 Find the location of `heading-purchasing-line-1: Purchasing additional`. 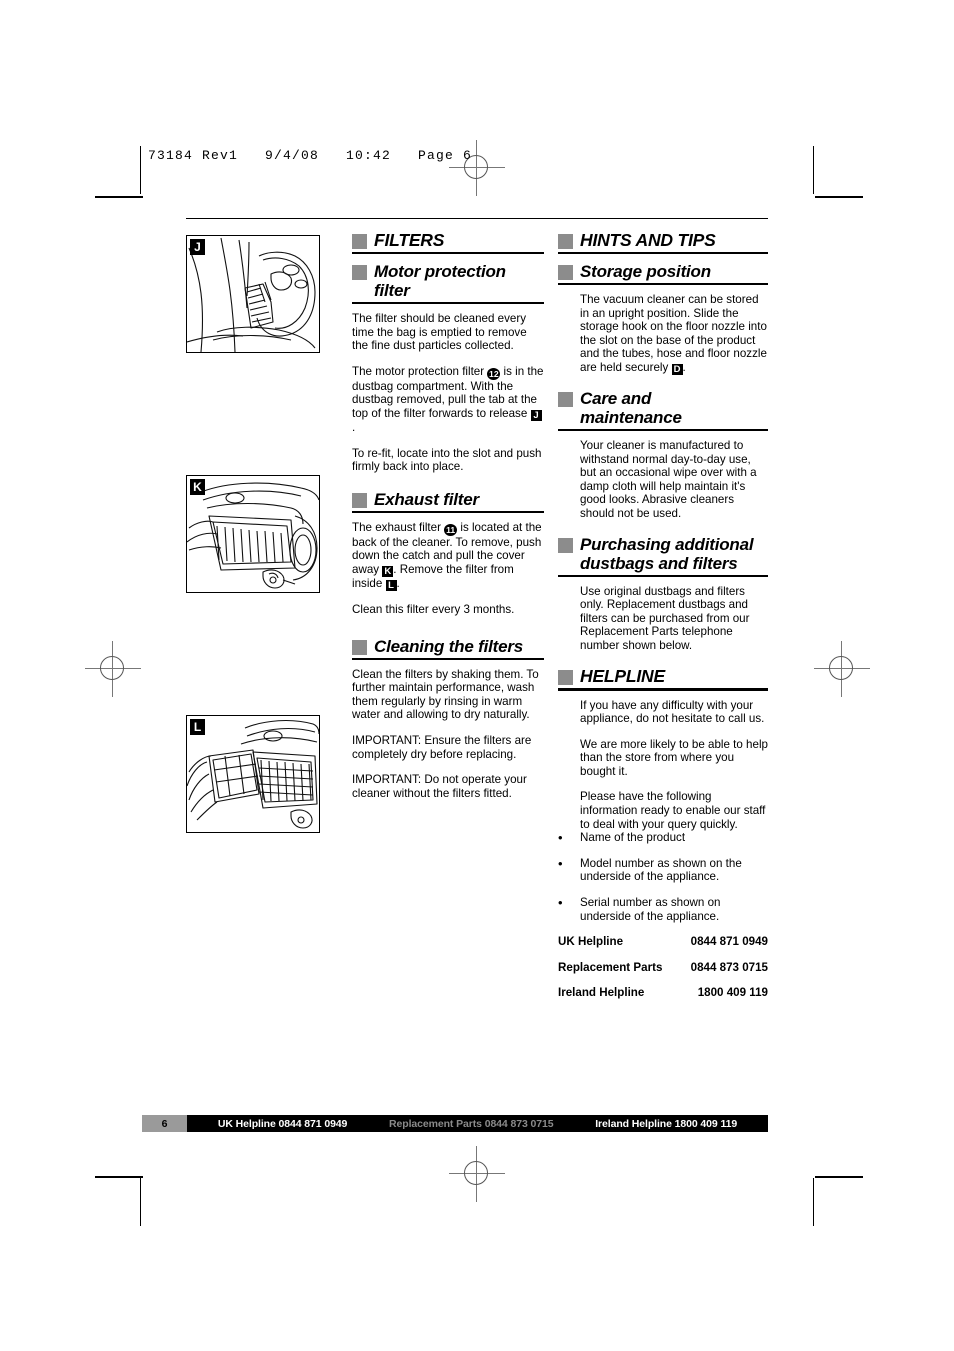

heading-purchasing-line-1: Purchasing additional is located at coordinates (667, 544).